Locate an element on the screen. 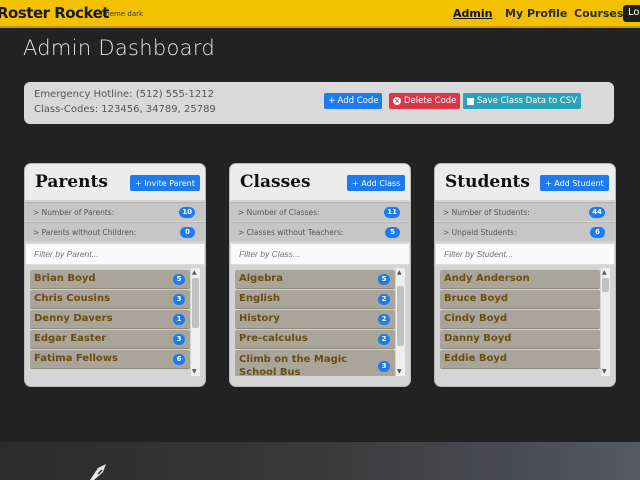 This screenshot has width=640, height=480. list-item: Chris Cousins 3 is located at coordinates (110, 299).